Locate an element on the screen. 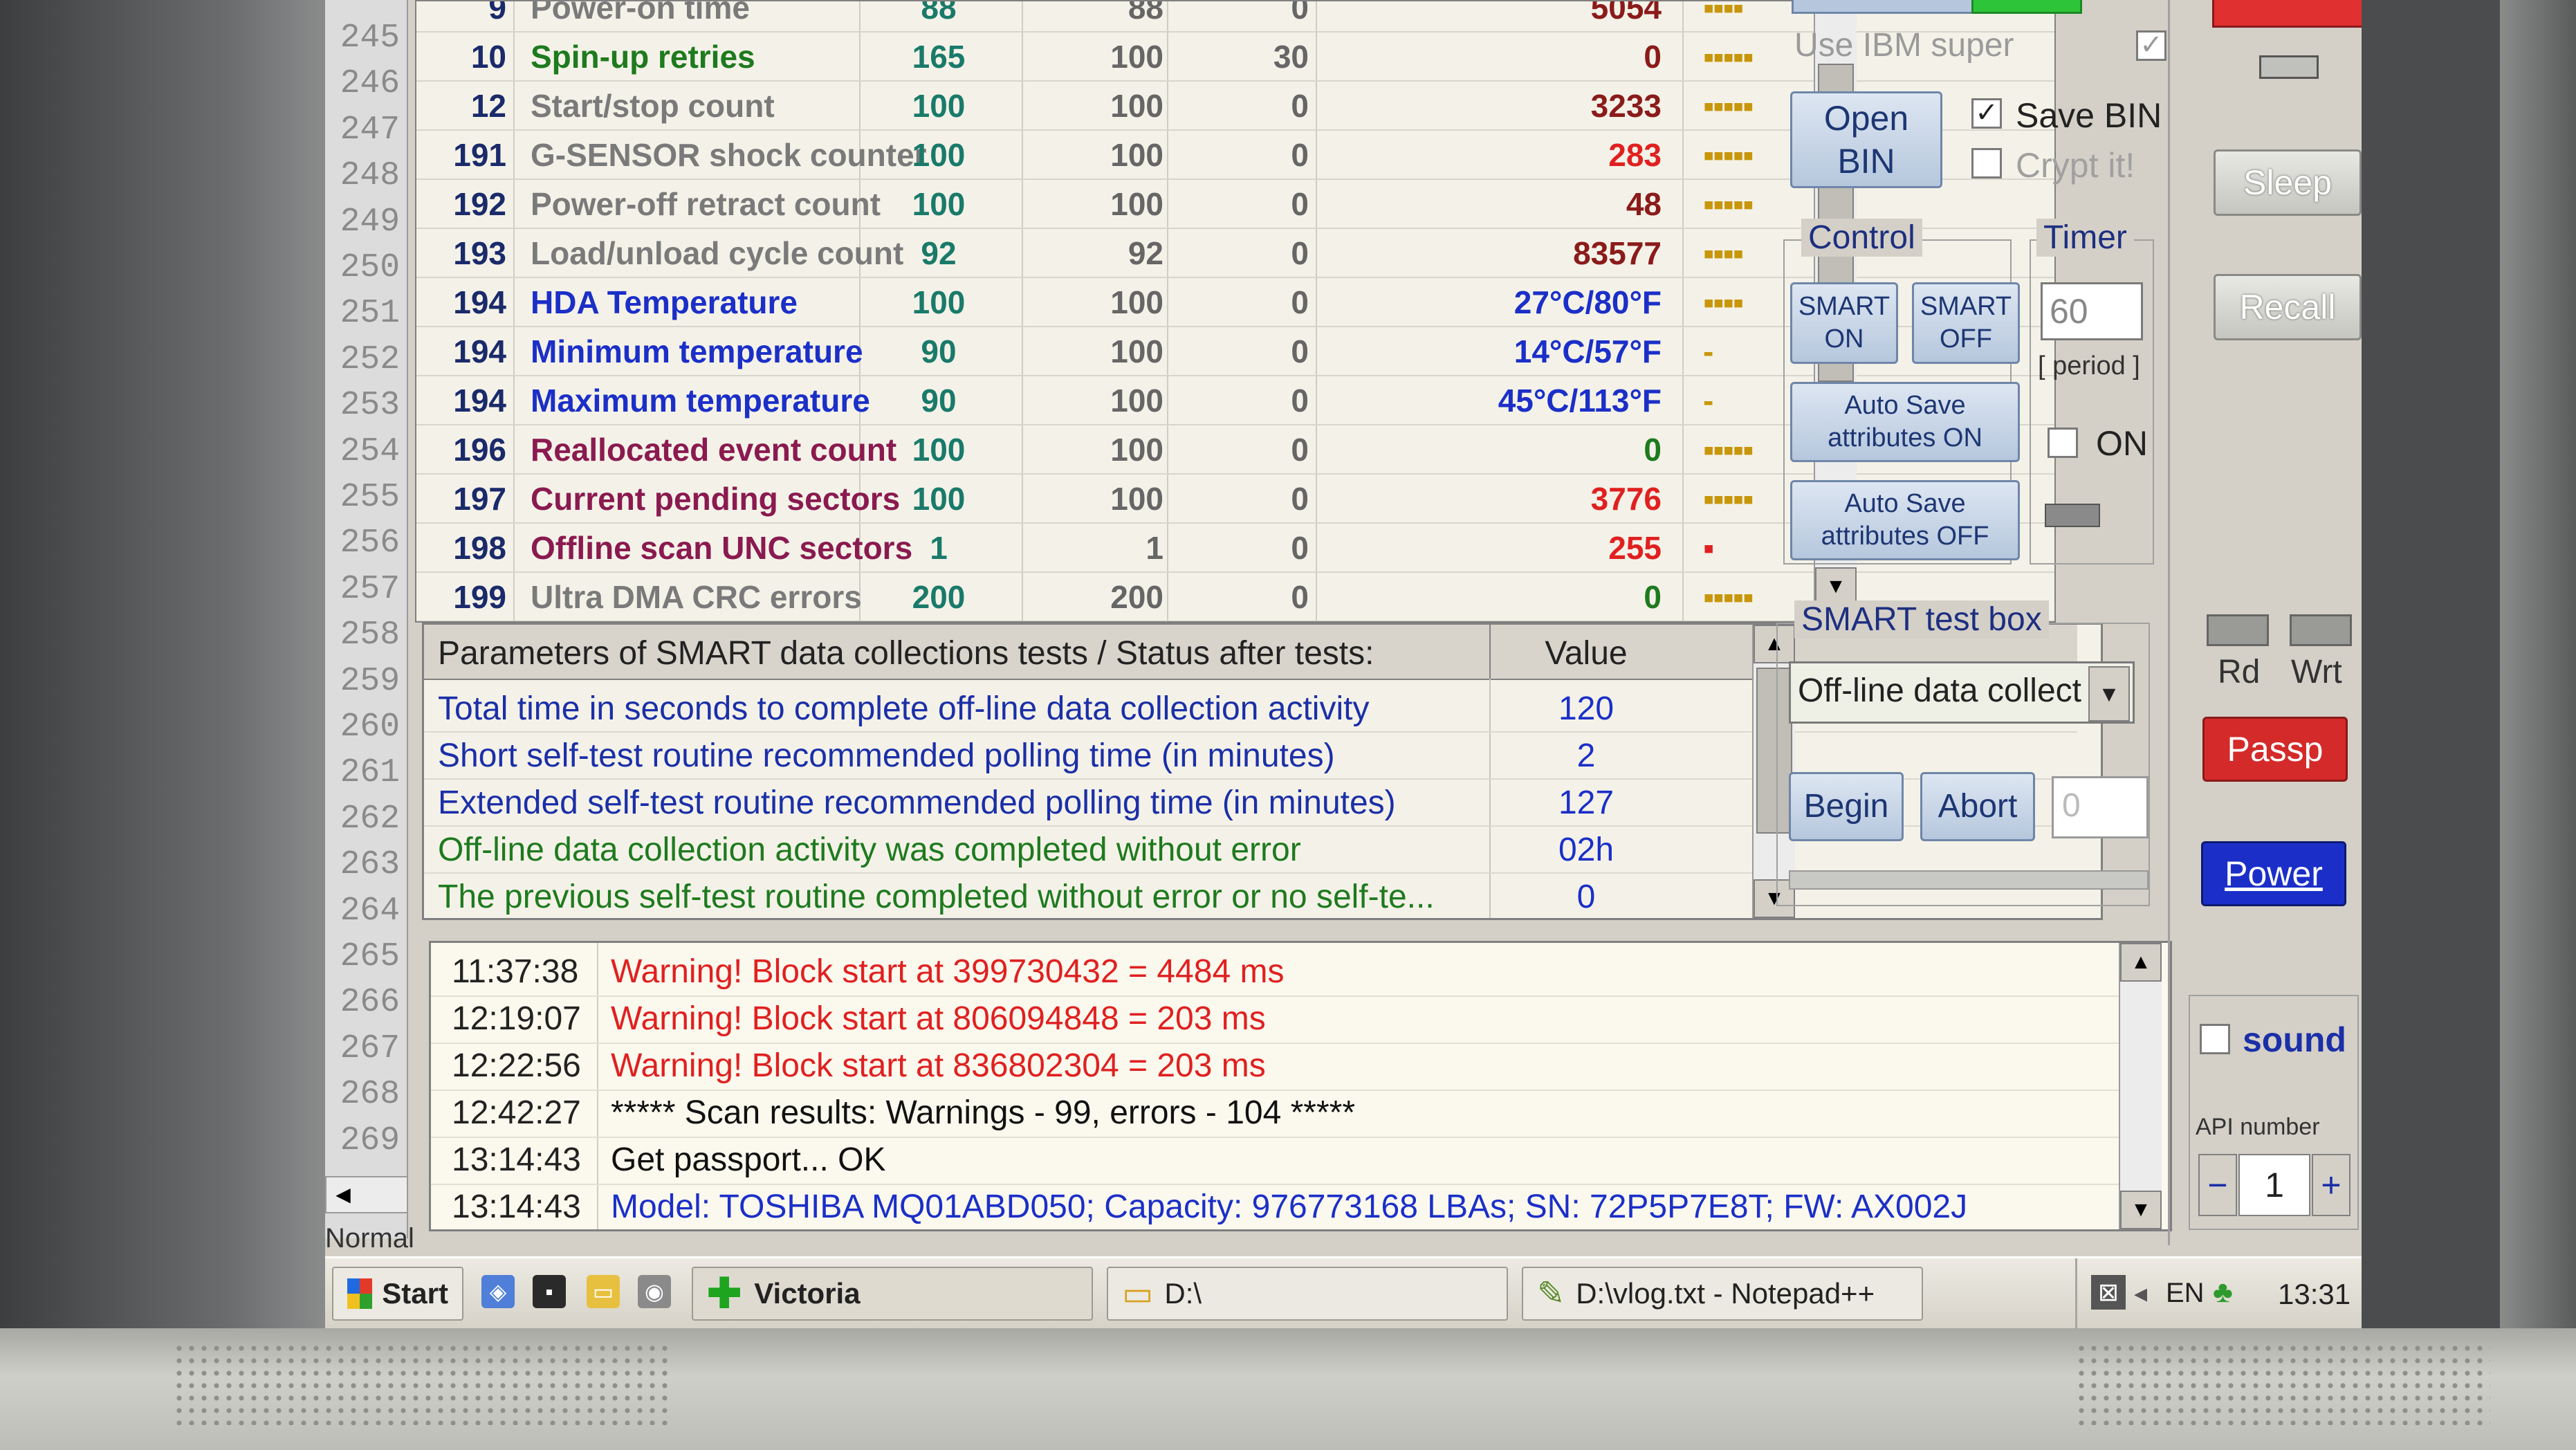  system-tray: ⊠ ◂ EN ♣ 13:31 is located at coordinates (2218, 1293).